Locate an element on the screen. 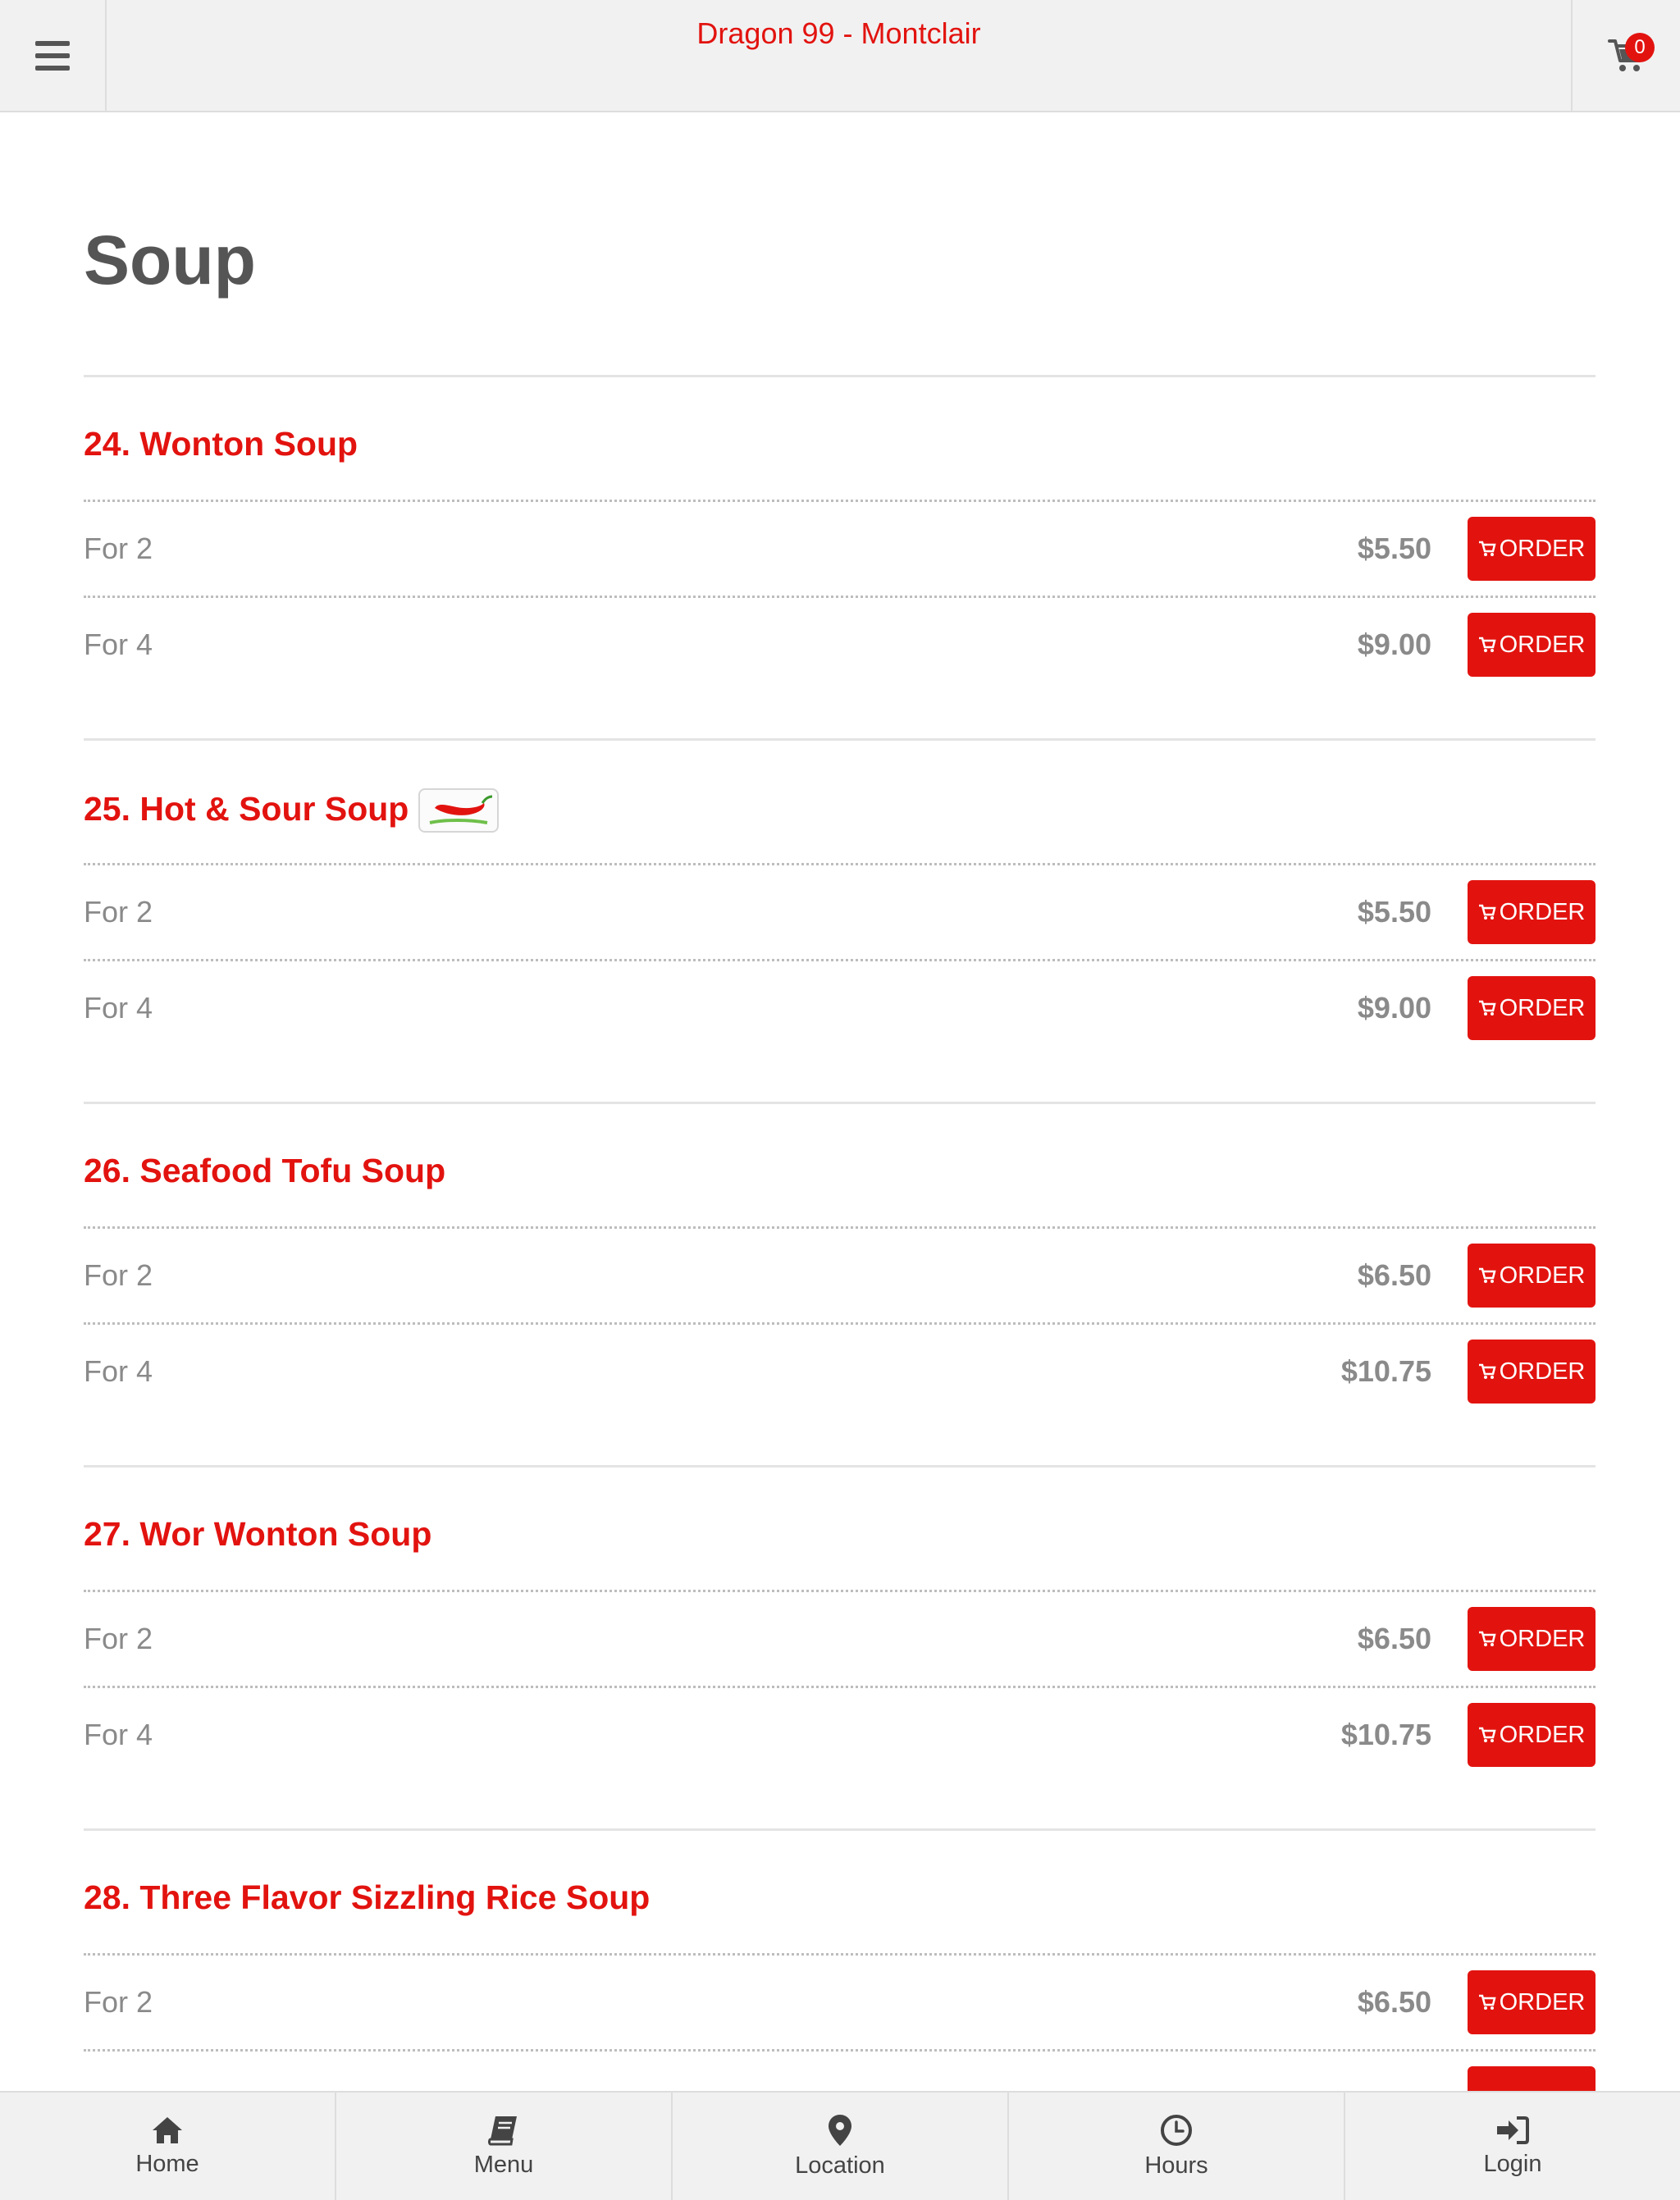  nav-label: Login is located at coordinates (1513, 2163).